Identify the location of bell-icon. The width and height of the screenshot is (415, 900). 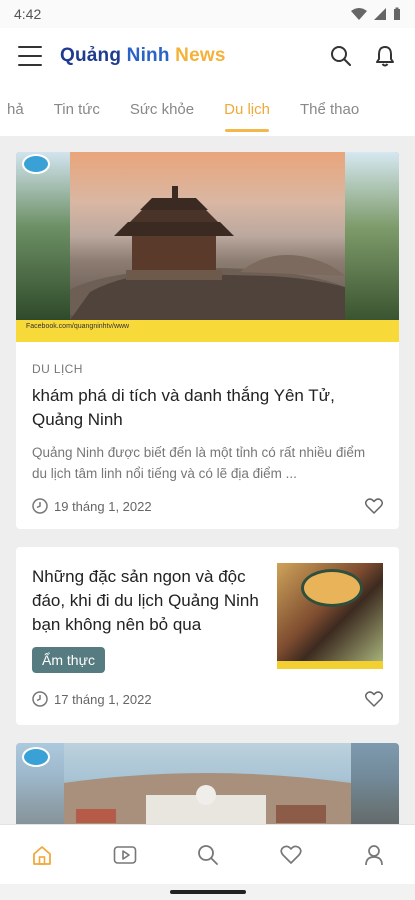
(385, 56).